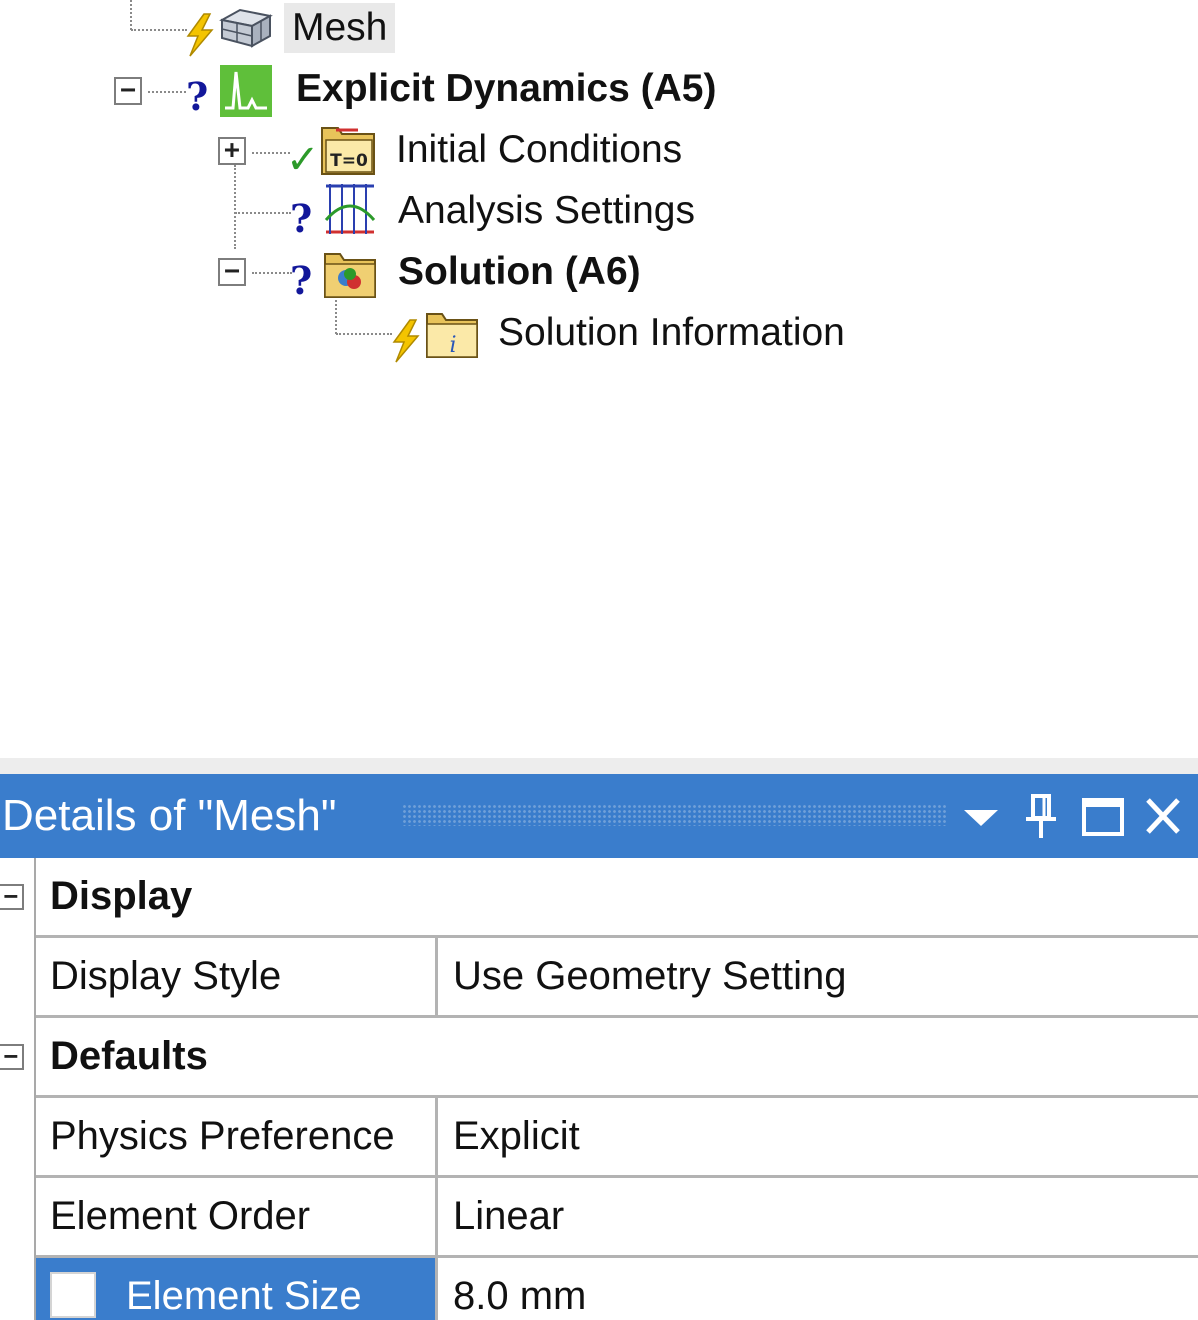 Image resolution: width=1198 pixels, height=1320 pixels. Describe the element at coordinates (237, 976) in the screenshot. I see `property-name: Display Style` at that location.